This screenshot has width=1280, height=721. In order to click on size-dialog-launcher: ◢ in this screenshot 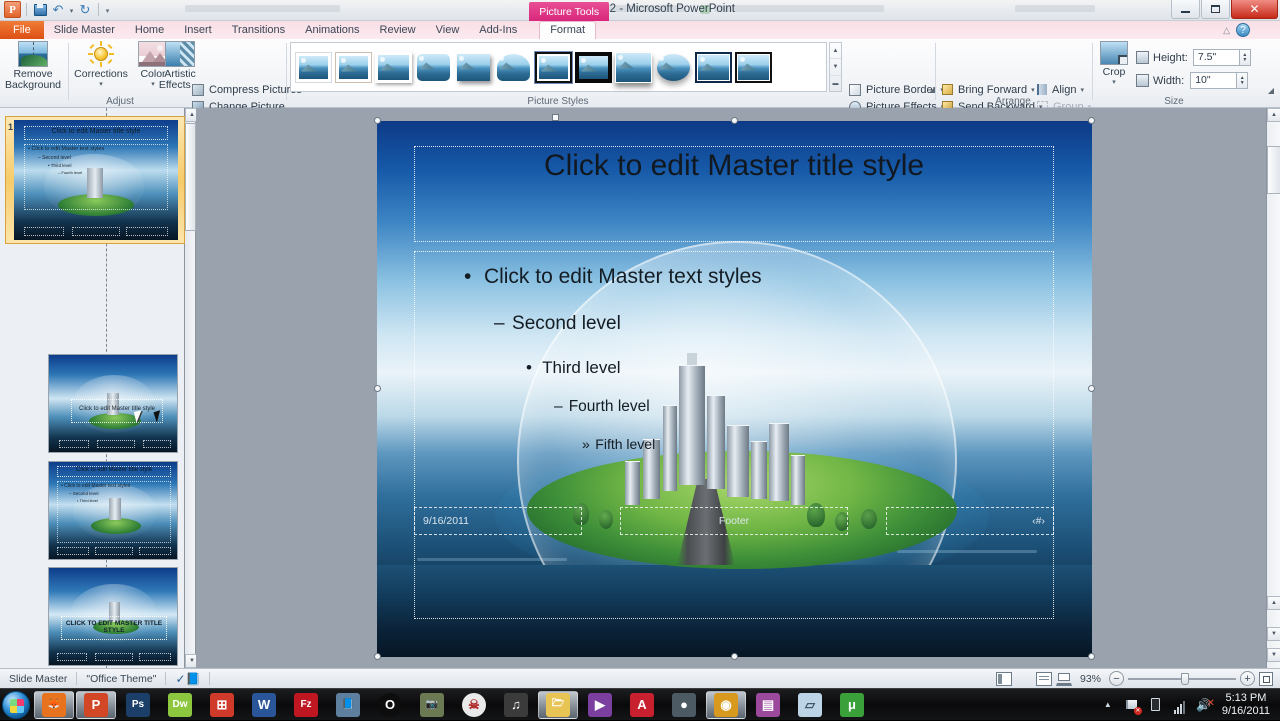, I will do `click(1271, 90)`.